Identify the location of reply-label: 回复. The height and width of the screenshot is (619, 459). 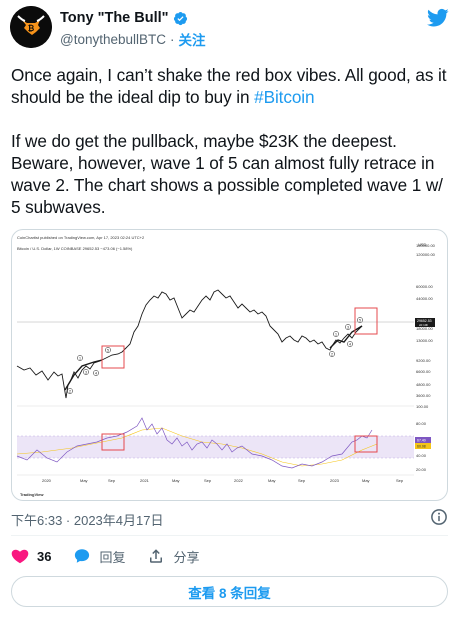
(112, 557).